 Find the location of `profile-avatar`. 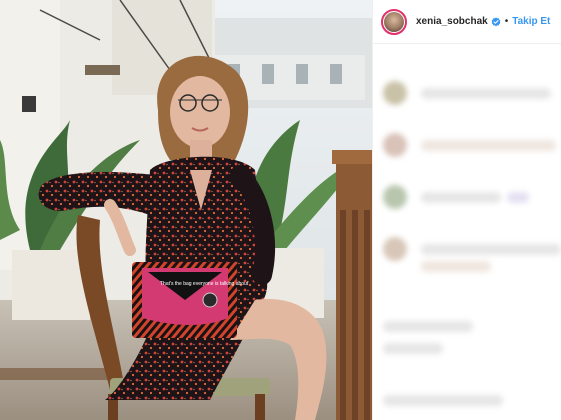

profile-avatar is located at coordinates (394, 21).